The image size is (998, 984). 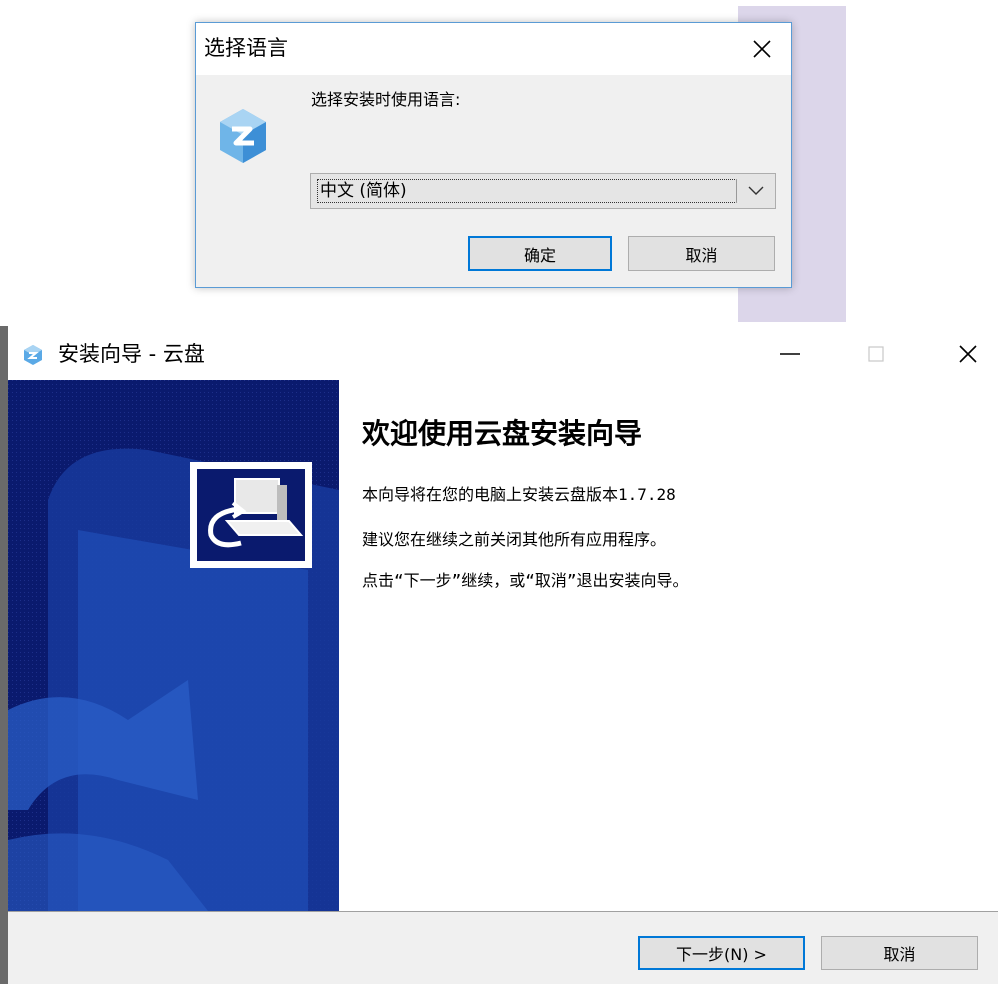 What do you see at coordinates (790, 354) in the screenshot?
I see `minimize-icon` at bounding box center [790, 354].